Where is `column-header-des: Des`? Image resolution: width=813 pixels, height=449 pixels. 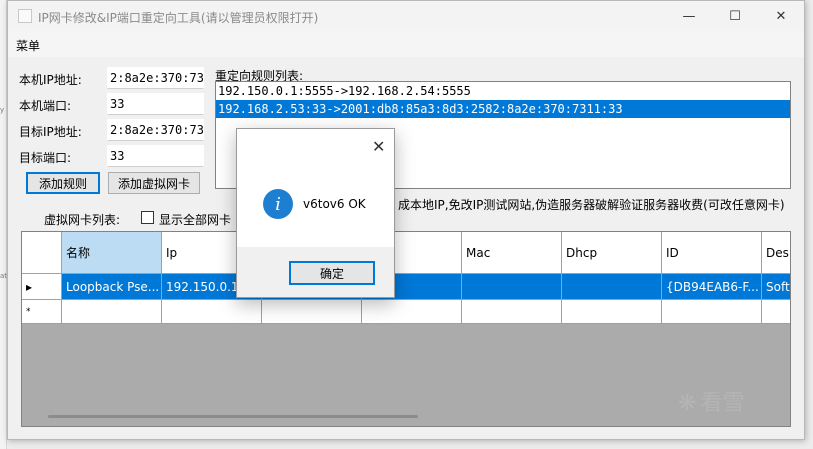 column-header-des: Des is located at coordinates (776, 253).